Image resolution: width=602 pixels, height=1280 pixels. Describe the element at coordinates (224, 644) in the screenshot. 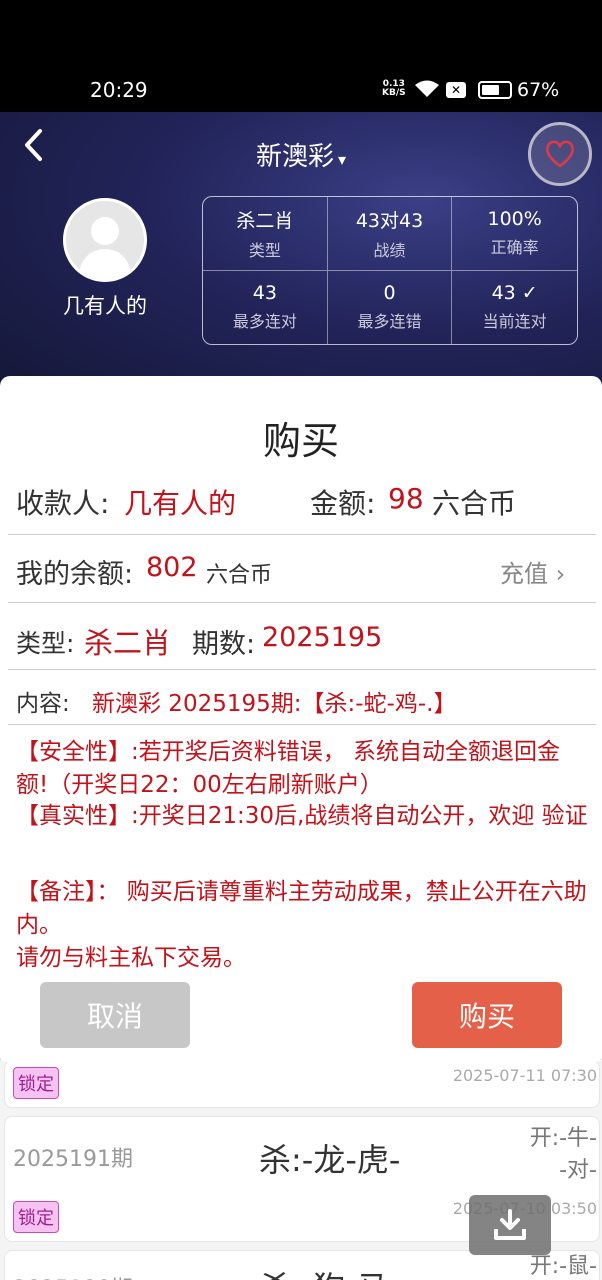

I see `period-label: 期数:` at that location.